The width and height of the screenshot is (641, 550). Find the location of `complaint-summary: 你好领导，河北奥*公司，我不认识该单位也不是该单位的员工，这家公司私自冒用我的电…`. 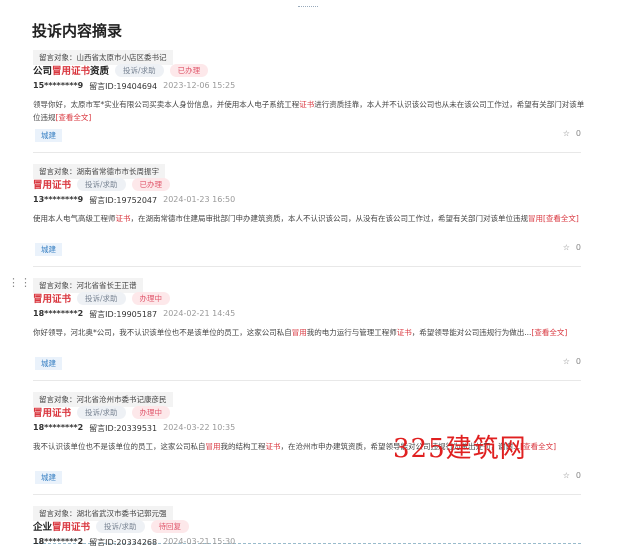

complaint-summary: 你好领导，河北奥*公司，我不认识该单位也不是该单位的员工，这家公司私自冒用我的电… is located at coordinates (300, 332).